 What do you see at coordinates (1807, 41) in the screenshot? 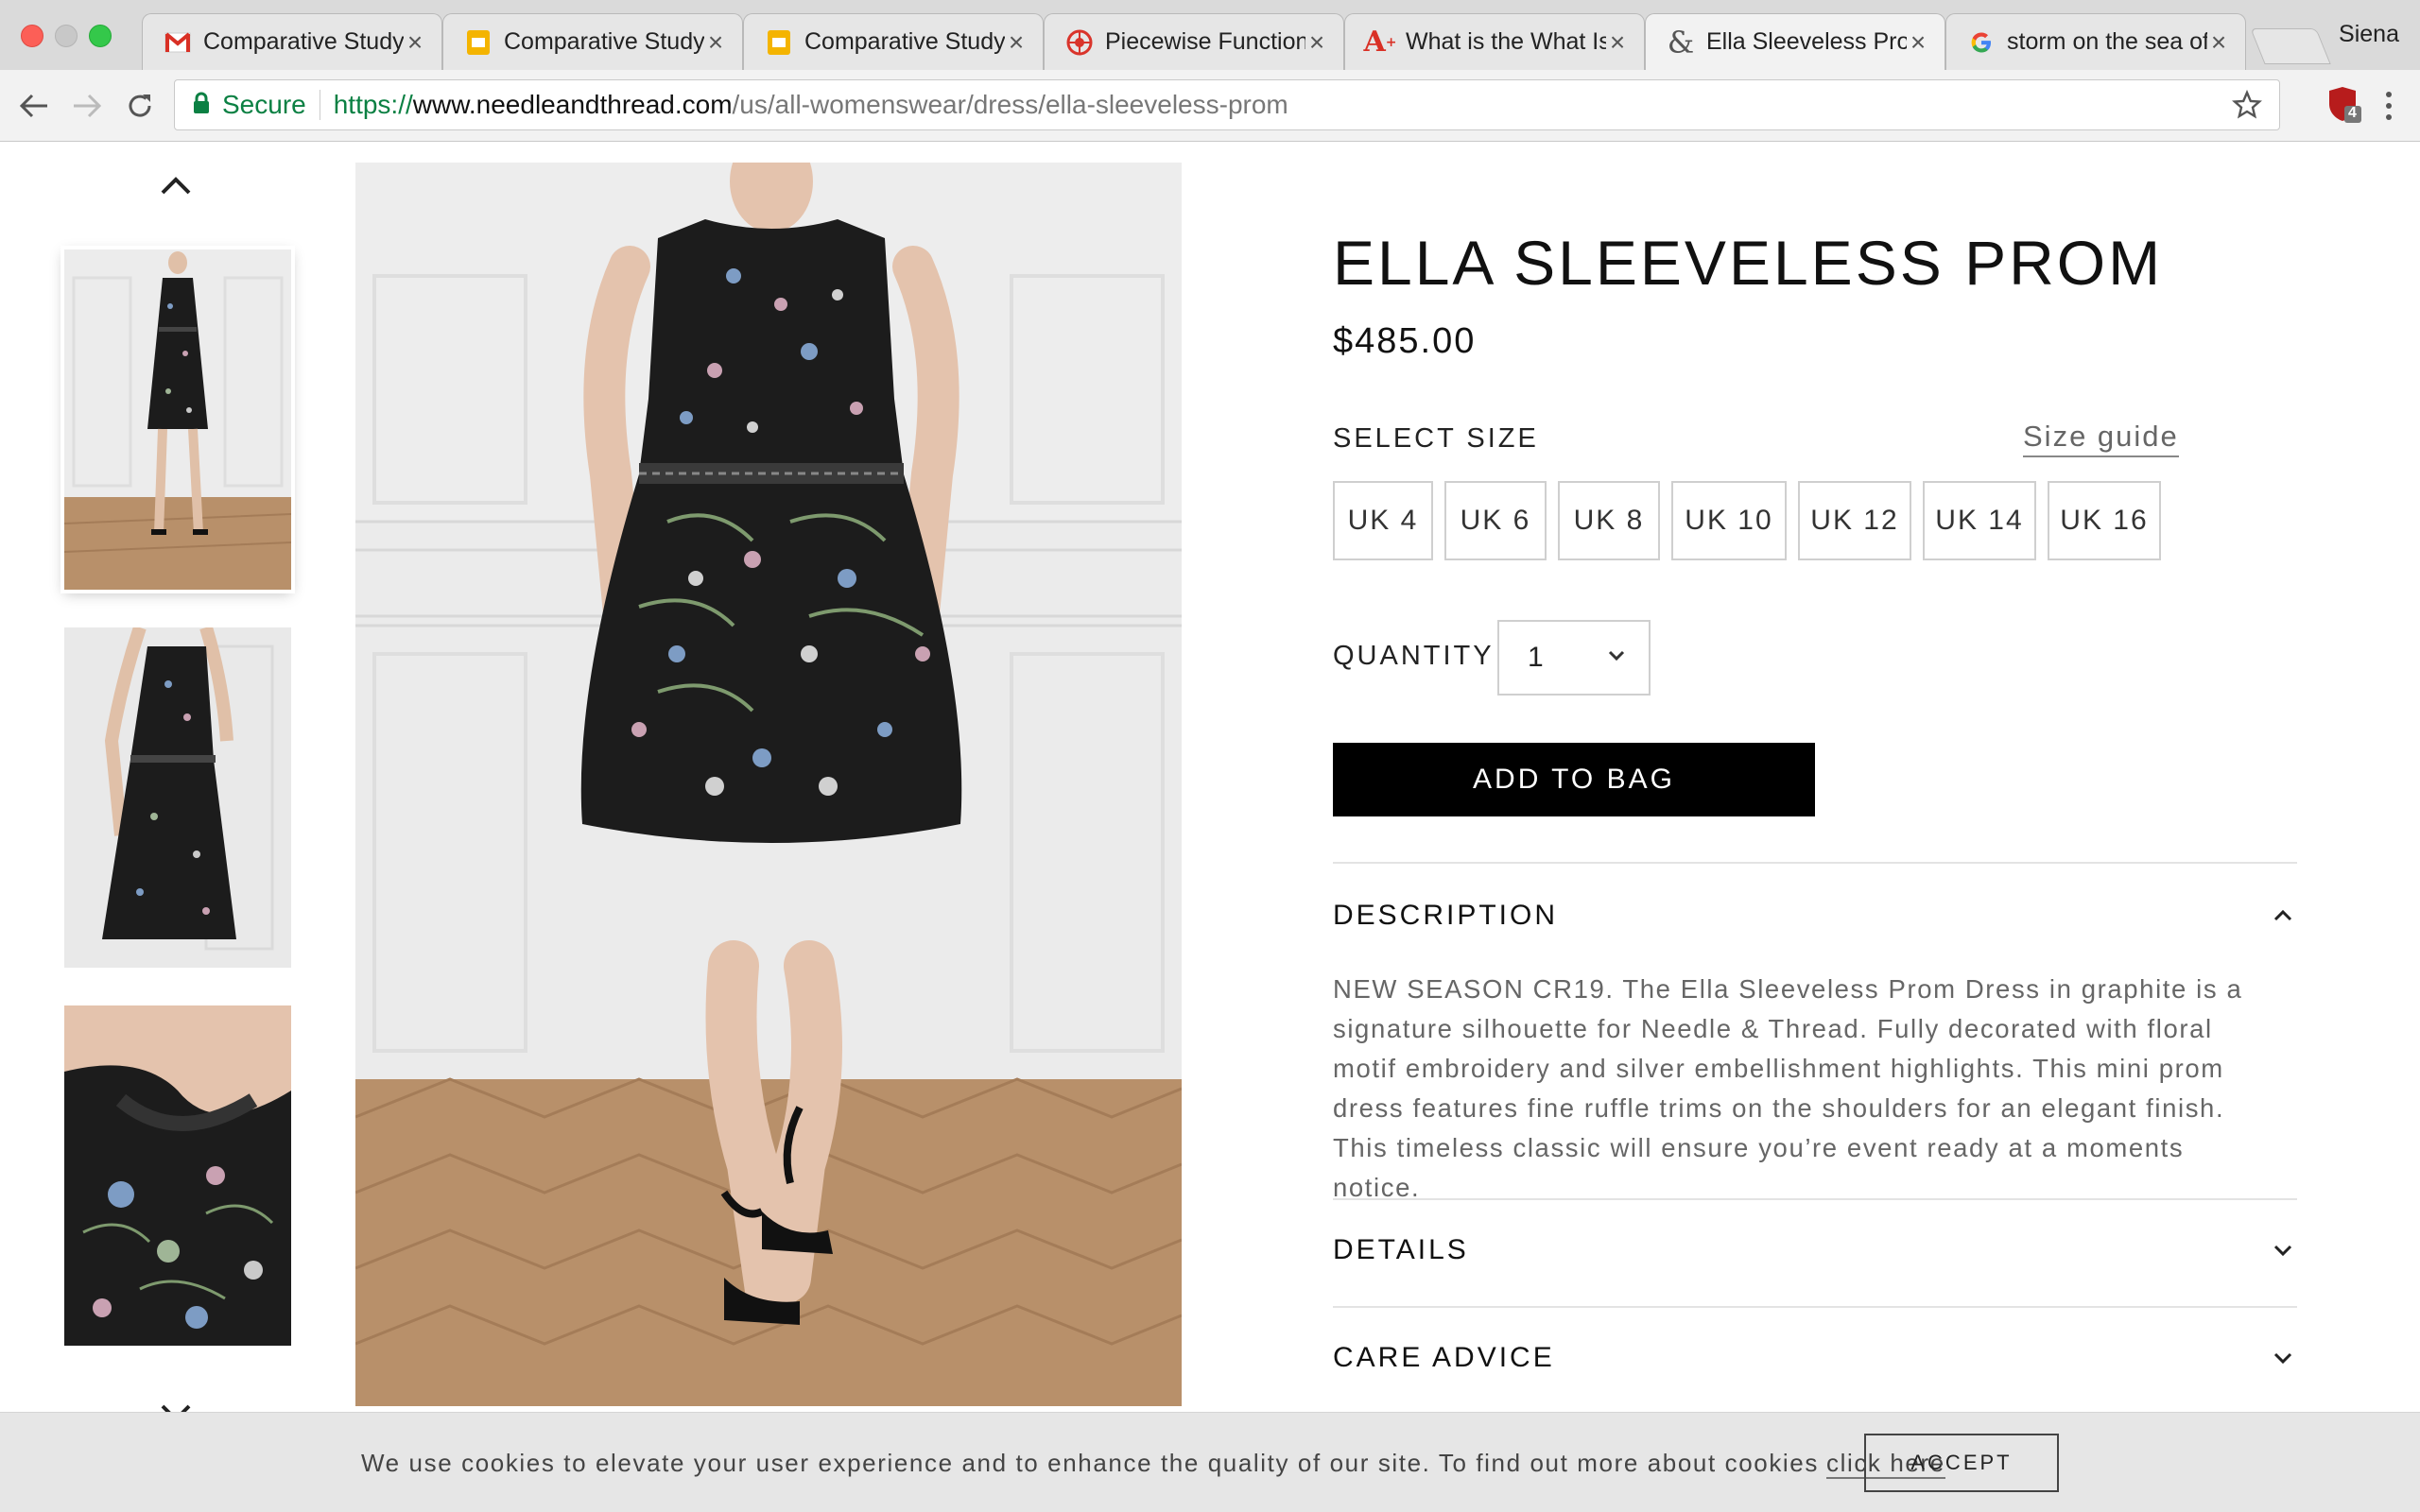
I see `tab-title: Ella Sleeveless Prom` at bounding box center [1807, 41].